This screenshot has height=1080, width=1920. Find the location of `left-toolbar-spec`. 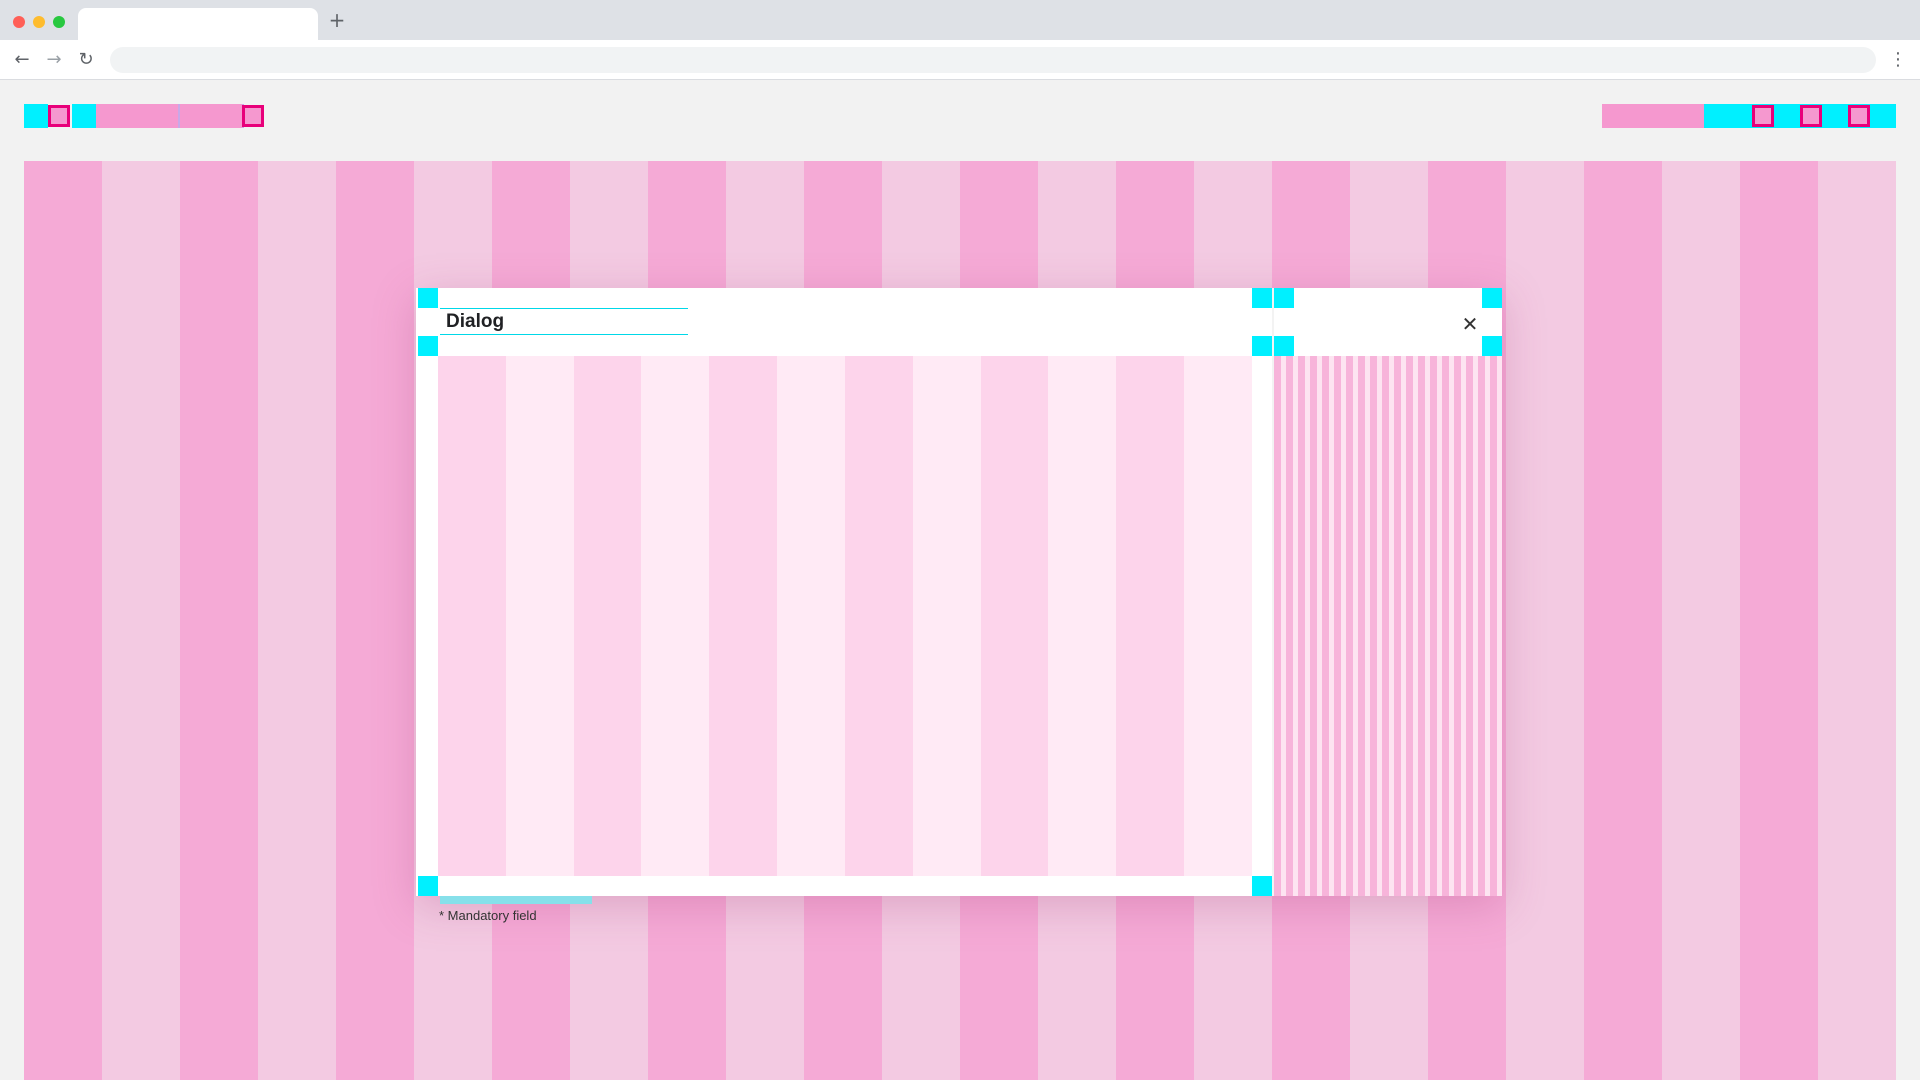

left-toolbar-spec is located at coordinates (144, 116).